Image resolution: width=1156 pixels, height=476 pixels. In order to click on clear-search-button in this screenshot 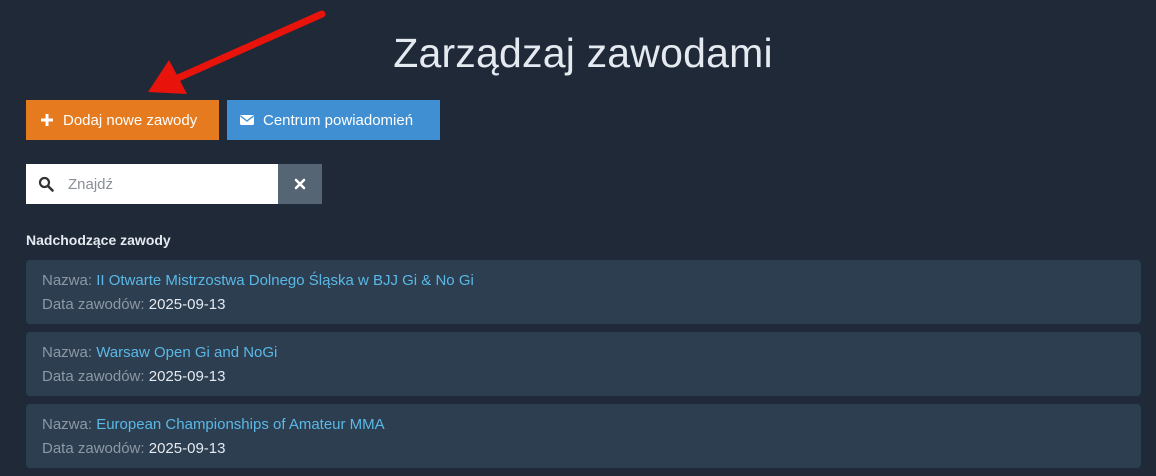, I will do `click(300, 184)`.